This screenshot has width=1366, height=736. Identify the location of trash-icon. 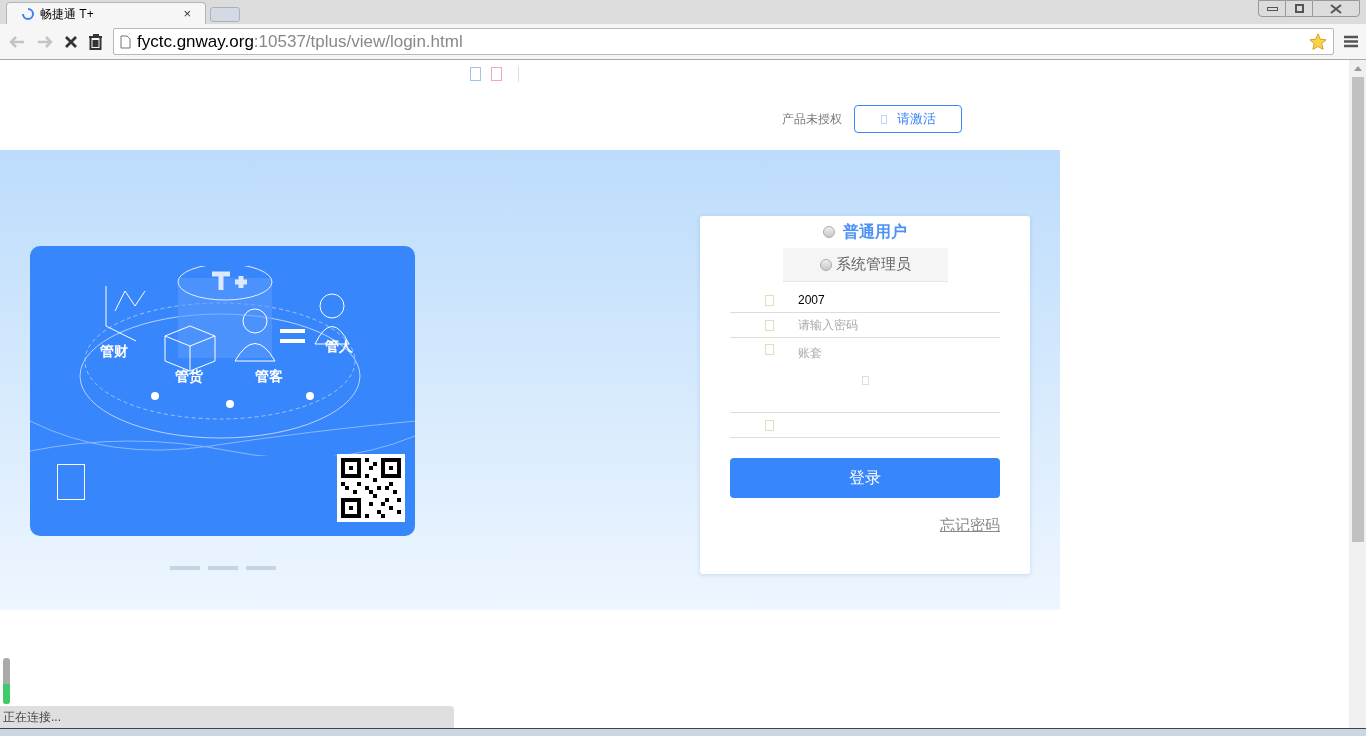
(95, 41).